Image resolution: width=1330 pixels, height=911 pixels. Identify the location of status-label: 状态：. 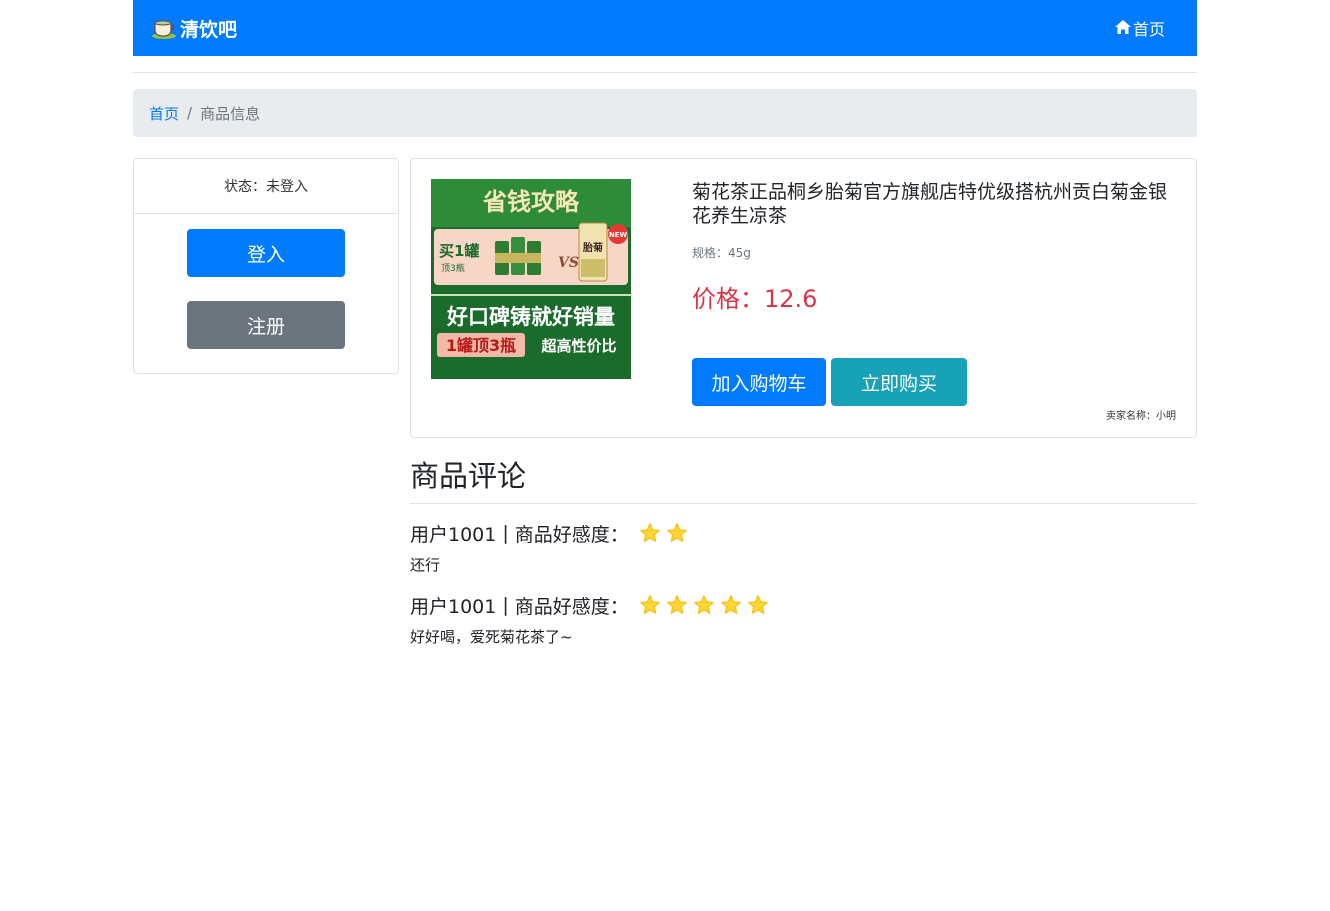
(245, 187).